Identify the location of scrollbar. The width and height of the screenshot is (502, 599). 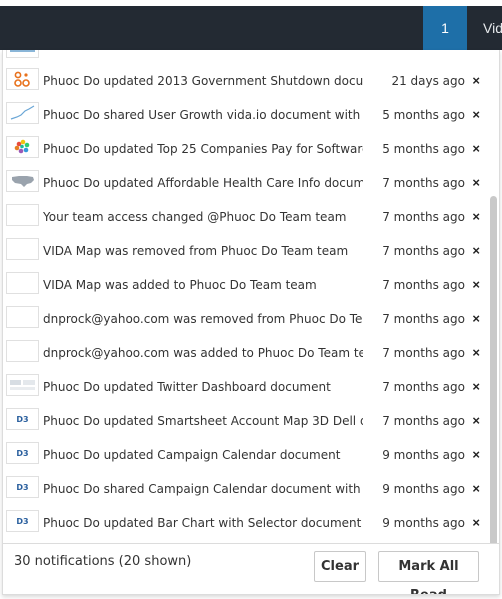
(493, 372).